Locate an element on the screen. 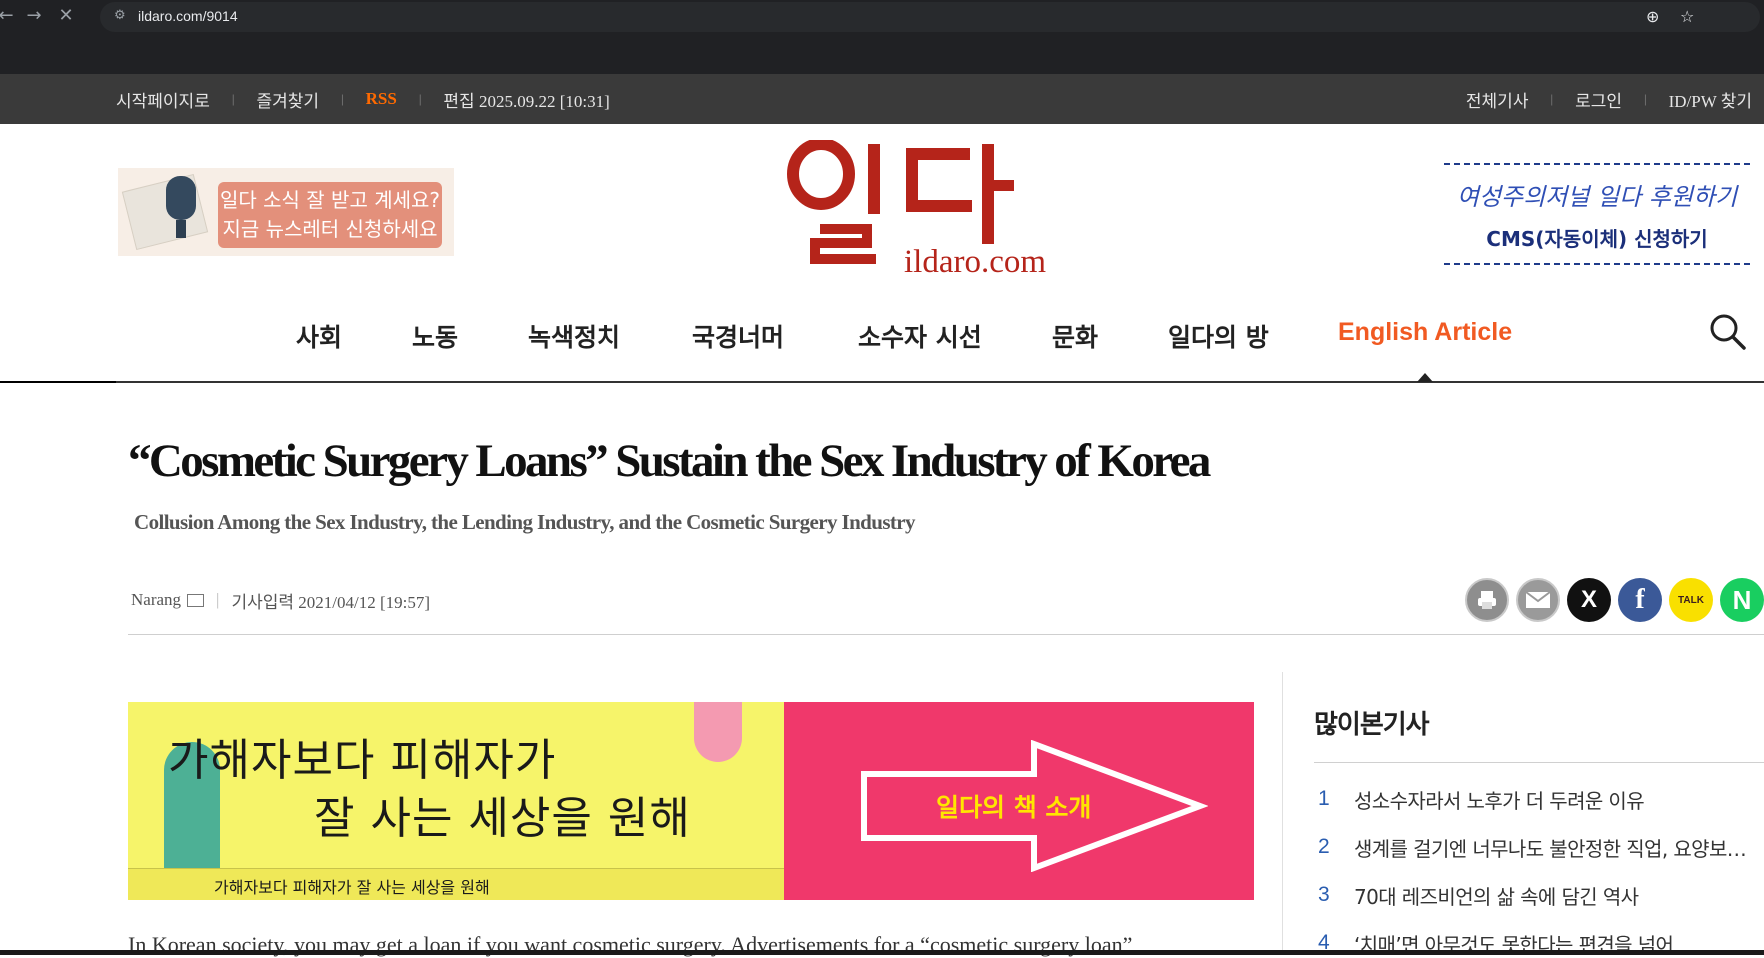 The width and height of the screenshot is (1764, 958). rss-link: RSS is located at coordinates (381, 99).